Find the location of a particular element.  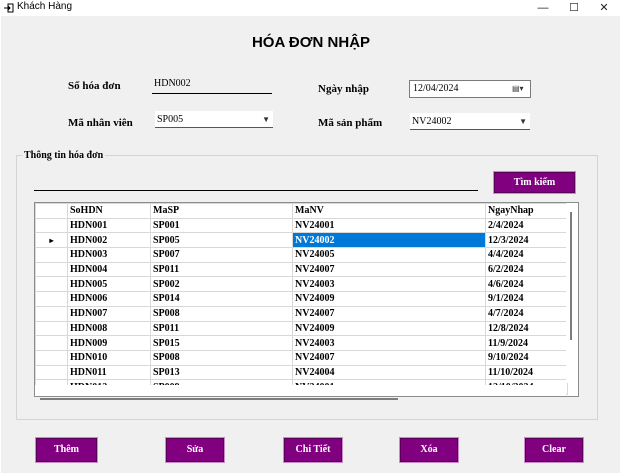

cell-ngaynhap: 9/10/2024 is located at coordinates (526, 357).